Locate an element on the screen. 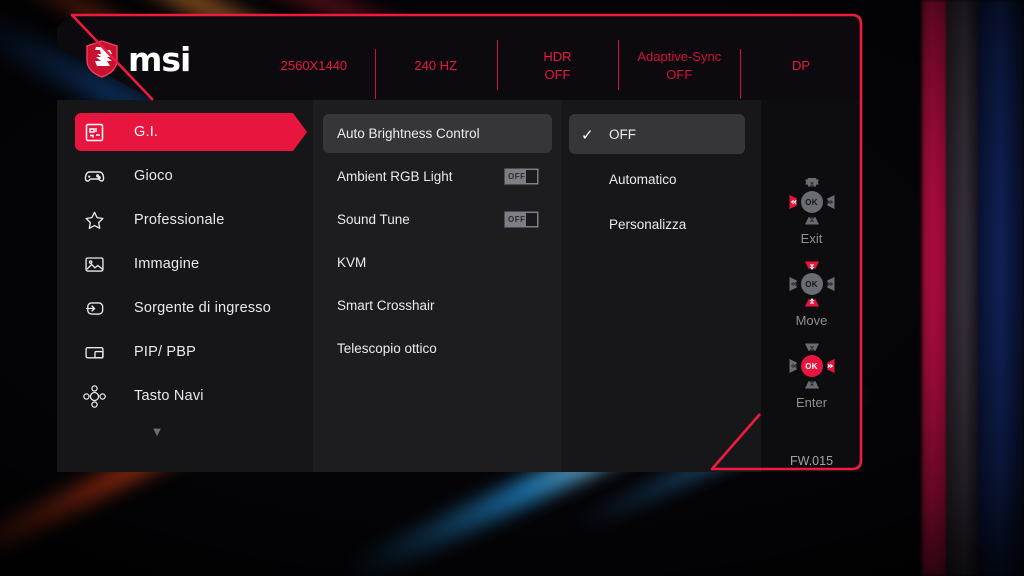 The width and height of the screenshot is (1024, 576). sidebar-item-label: Professionale is located at coordinates (179, 220).